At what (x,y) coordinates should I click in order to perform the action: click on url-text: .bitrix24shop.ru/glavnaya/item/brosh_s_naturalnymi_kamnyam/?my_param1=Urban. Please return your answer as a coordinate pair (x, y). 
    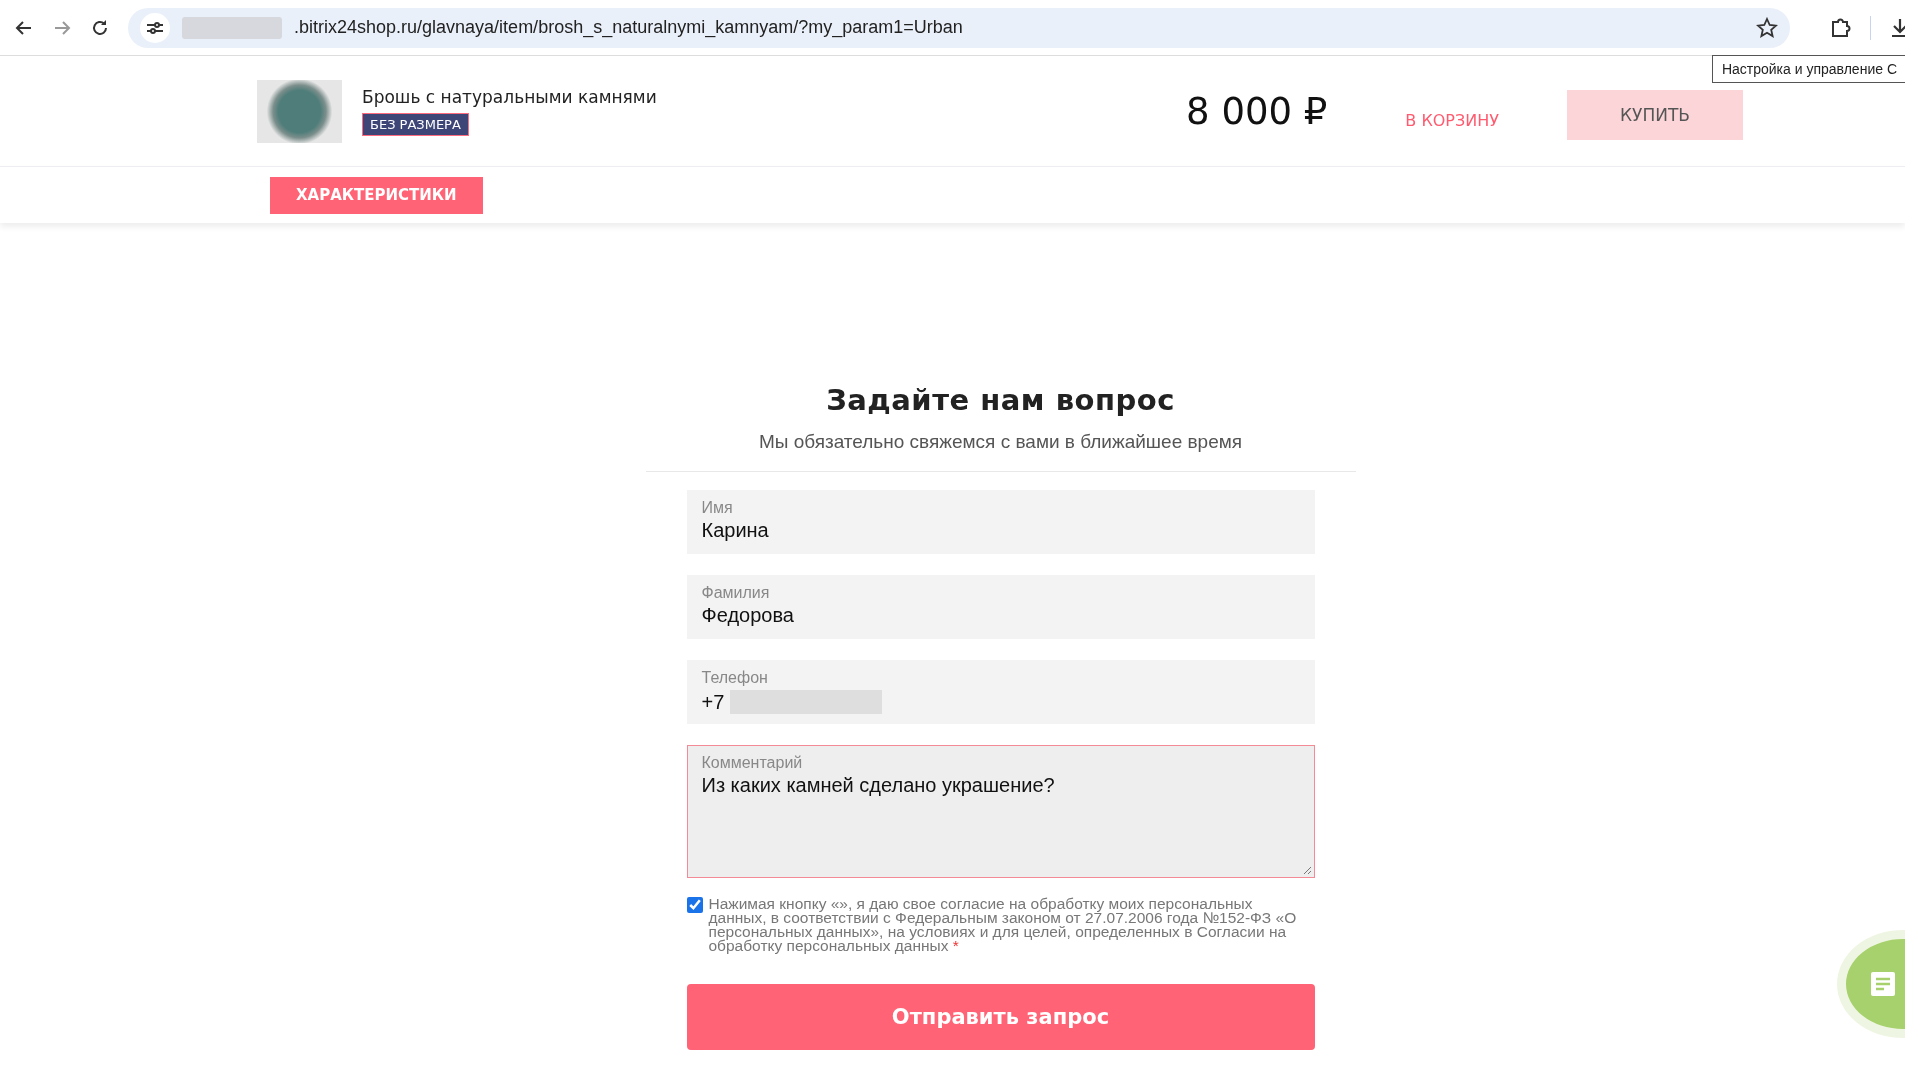
    Looking at the image, I should click on (629, 27).